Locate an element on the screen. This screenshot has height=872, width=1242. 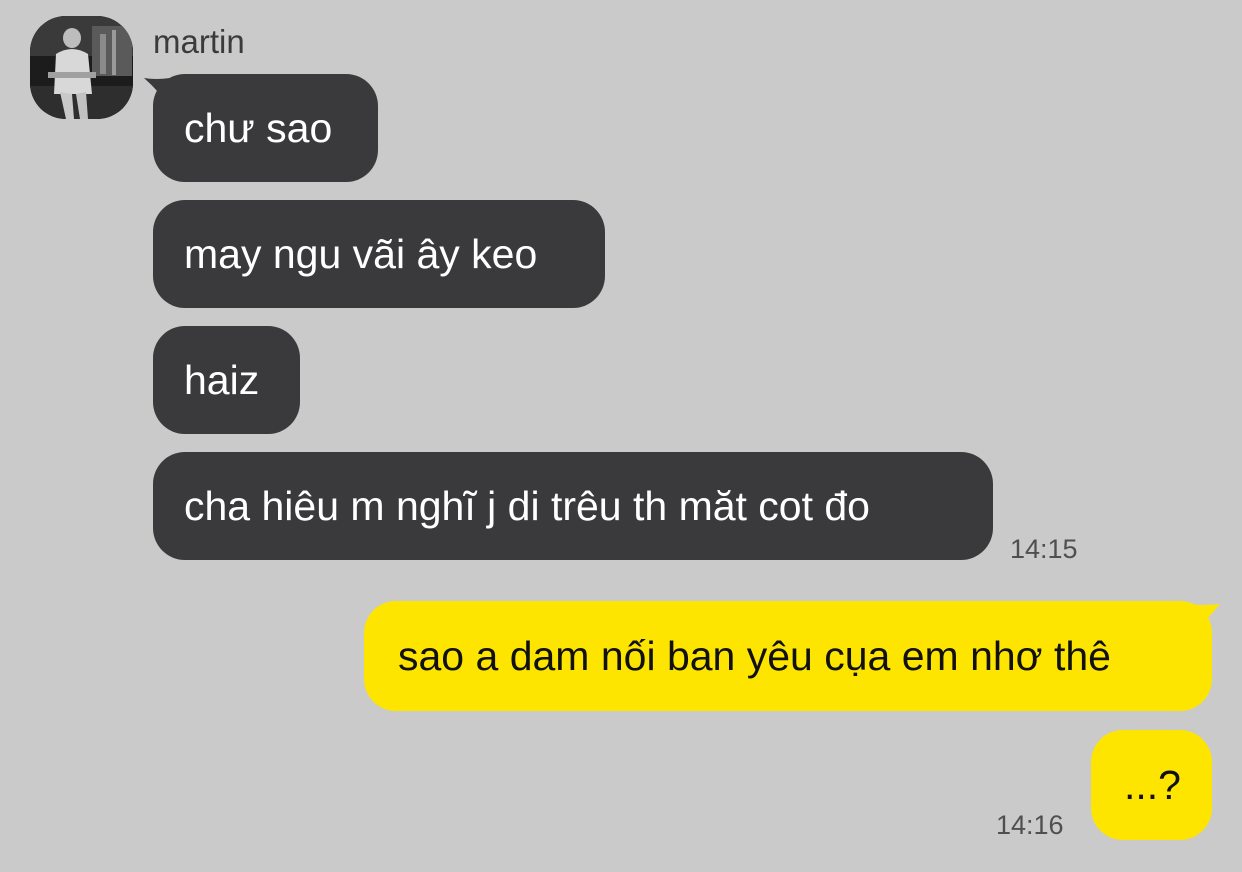
message-text: haiz is located at coordinates (222, 379).